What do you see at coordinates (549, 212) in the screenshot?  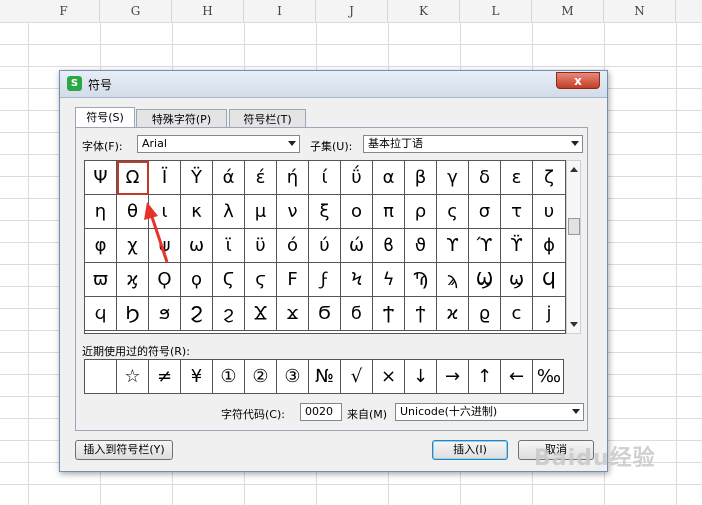 I see `symbol-cell: υ` at bounding box center [549, 212].